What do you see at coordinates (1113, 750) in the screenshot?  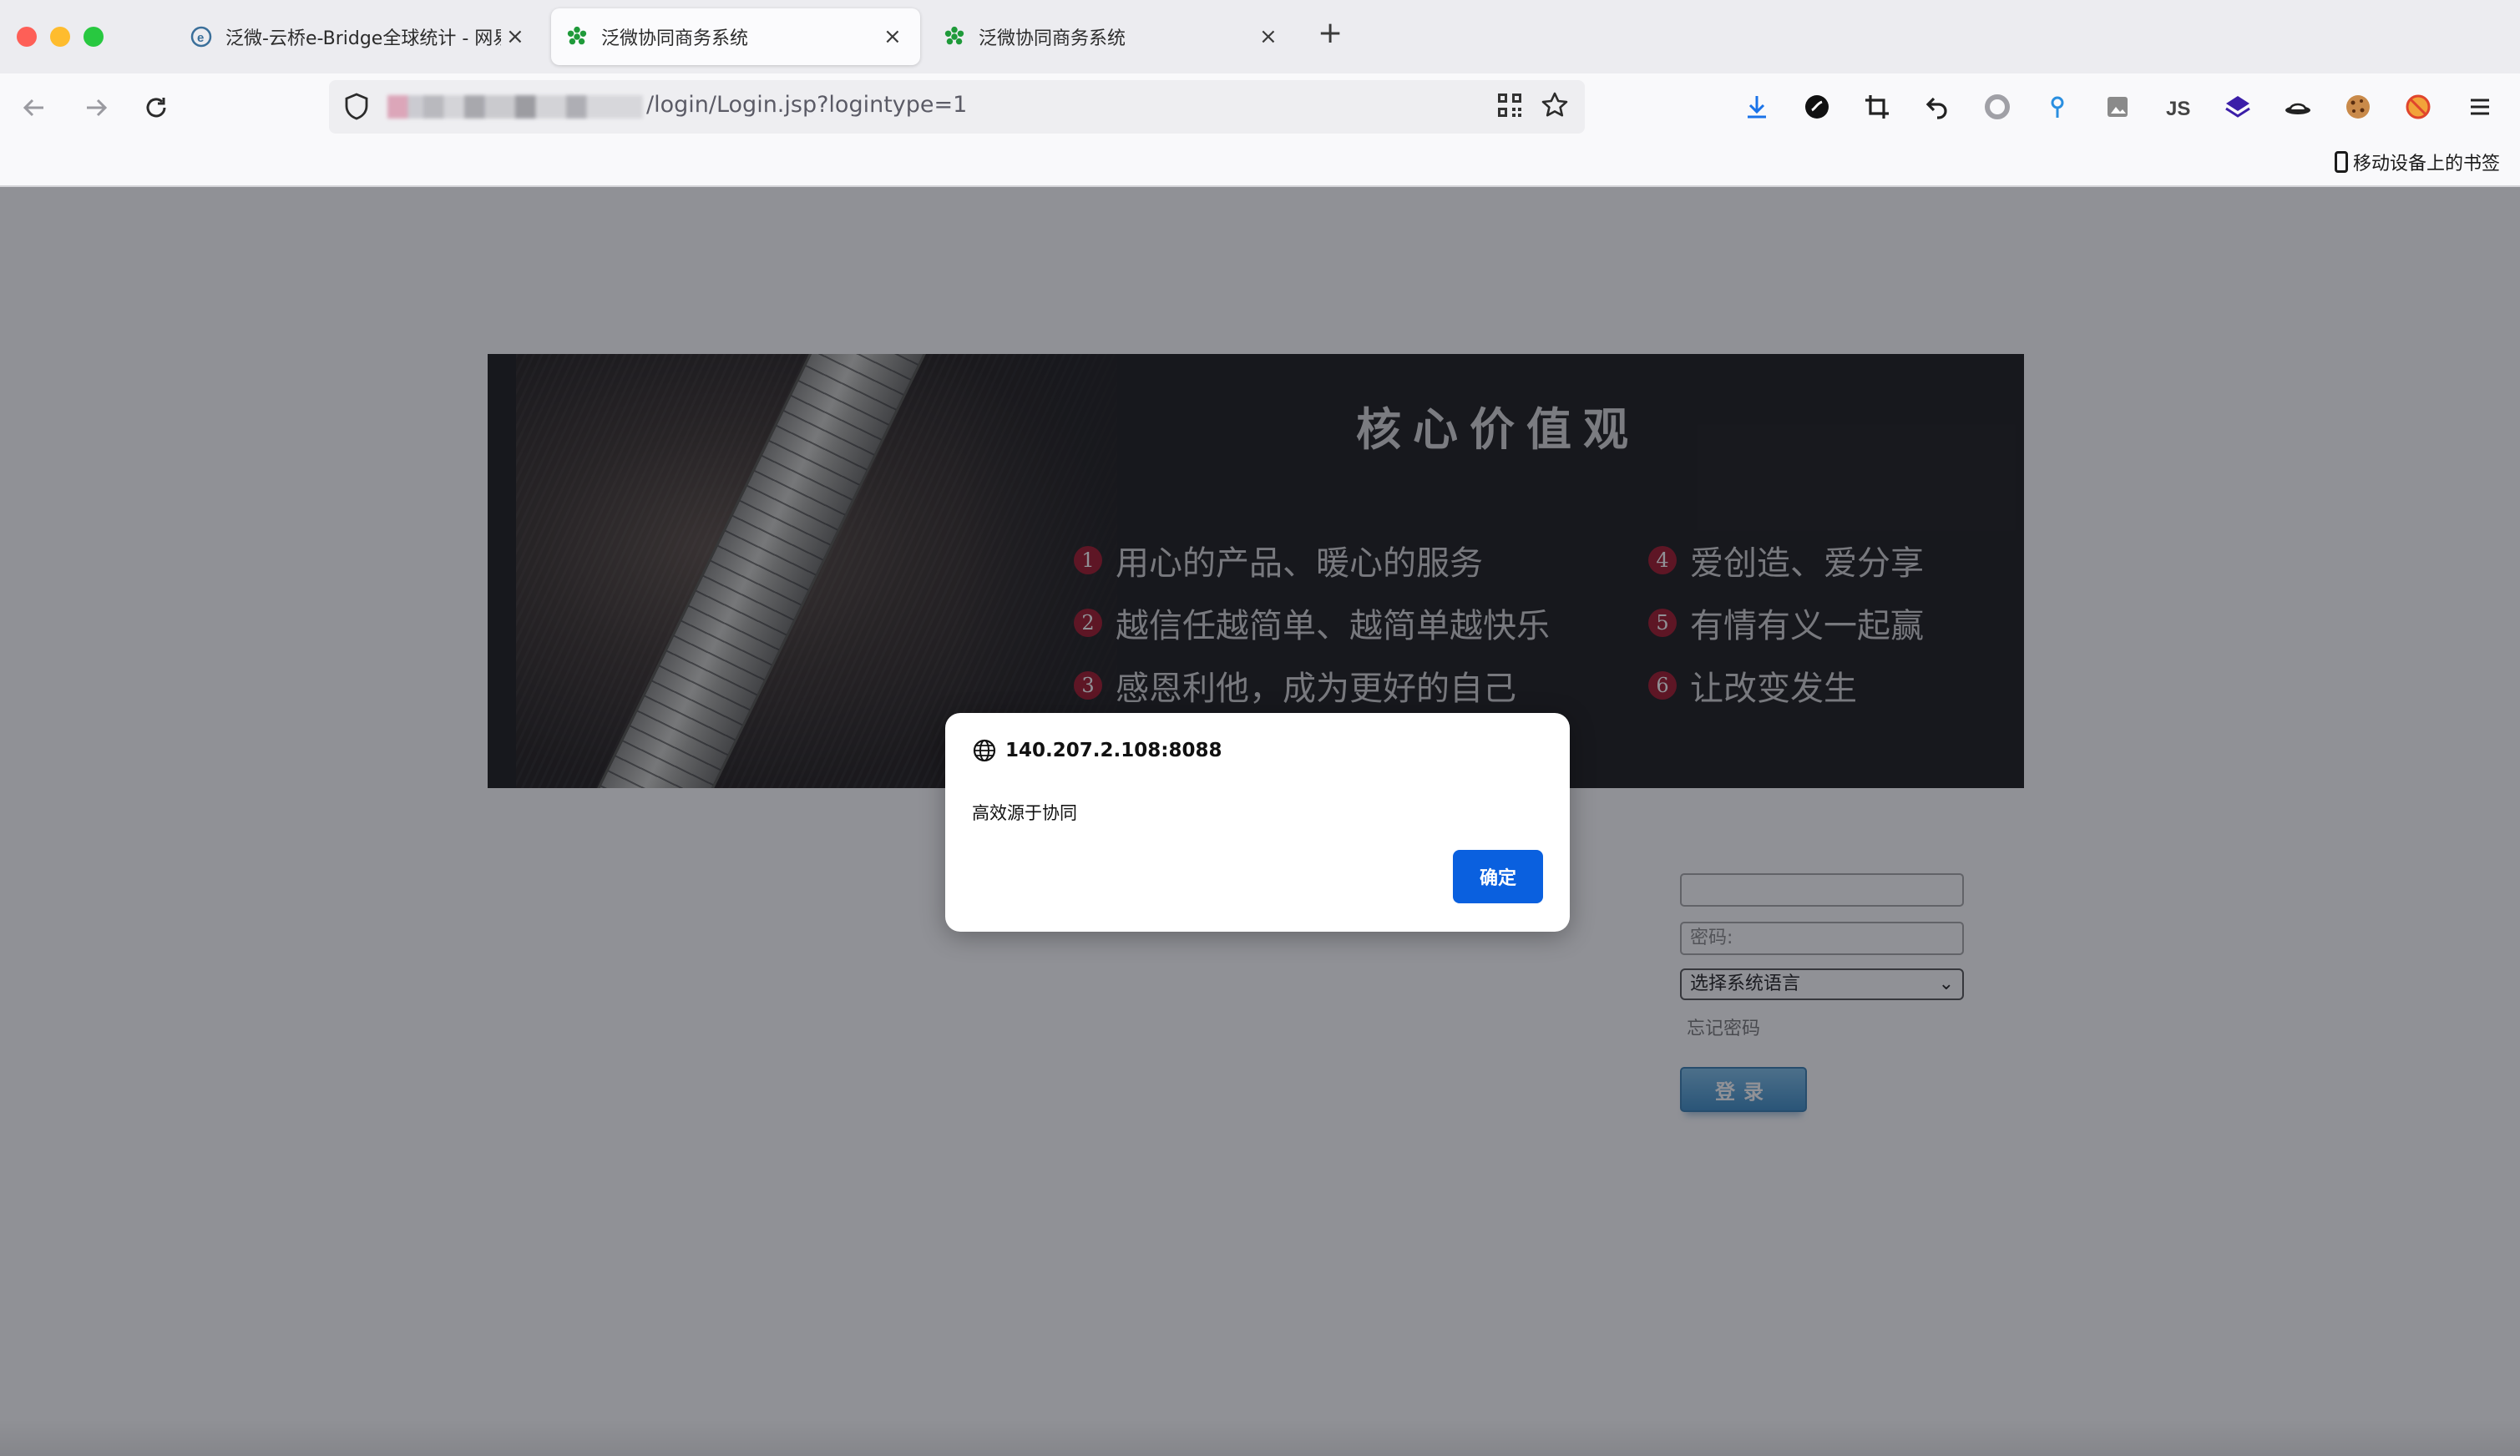 I see `dialog-host: 140.207.2.108:8088` at bounding box center [1113, 750].